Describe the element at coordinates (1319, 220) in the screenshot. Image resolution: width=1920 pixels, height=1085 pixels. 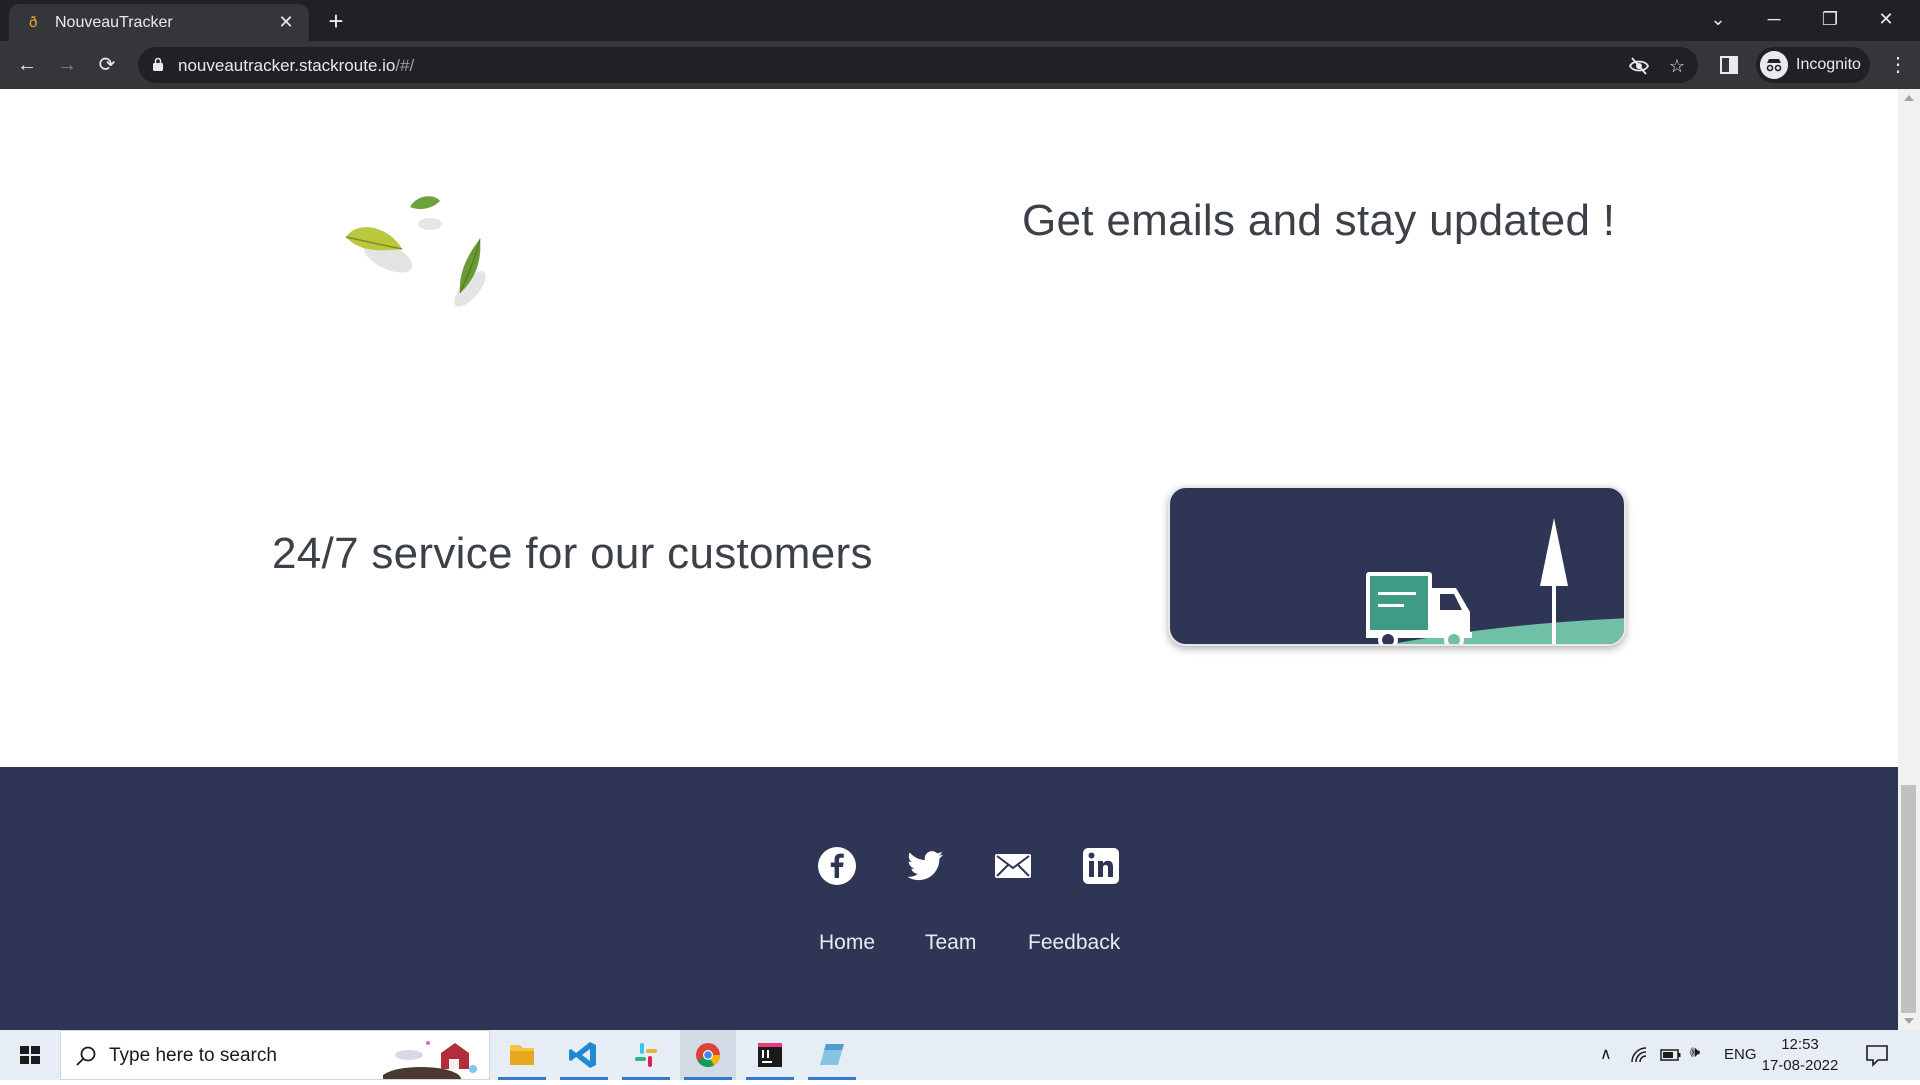
I see `email-headline: Get emails and stay updated !` at that location.